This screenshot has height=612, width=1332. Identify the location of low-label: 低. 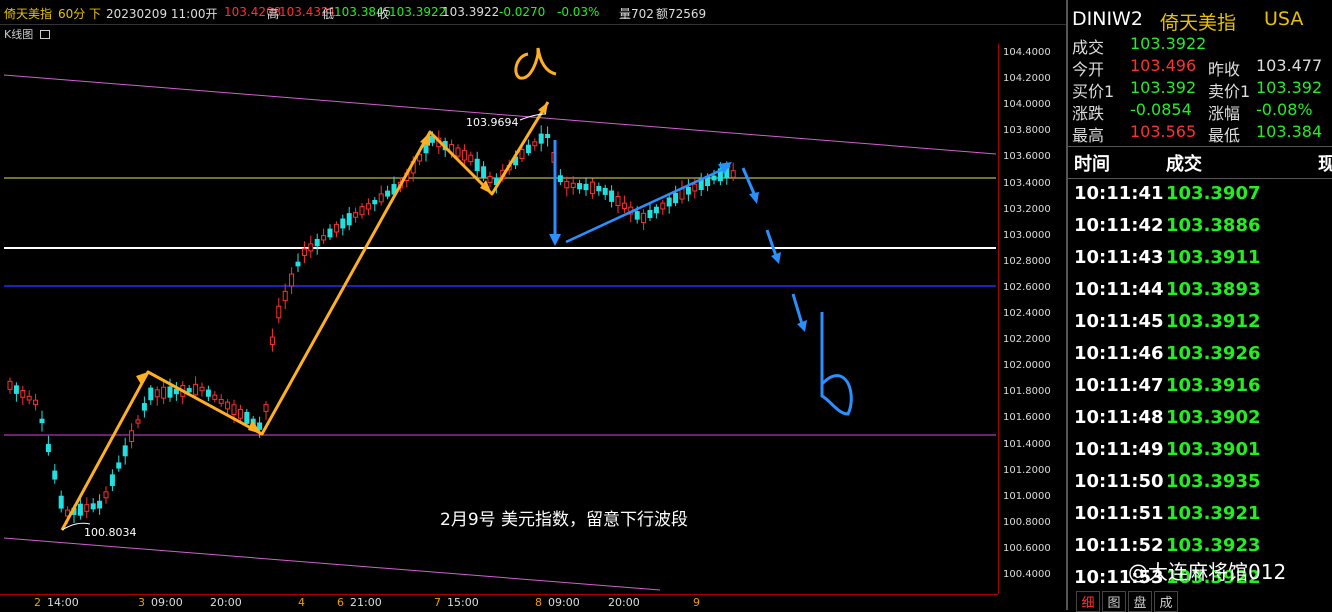
(328, 14).